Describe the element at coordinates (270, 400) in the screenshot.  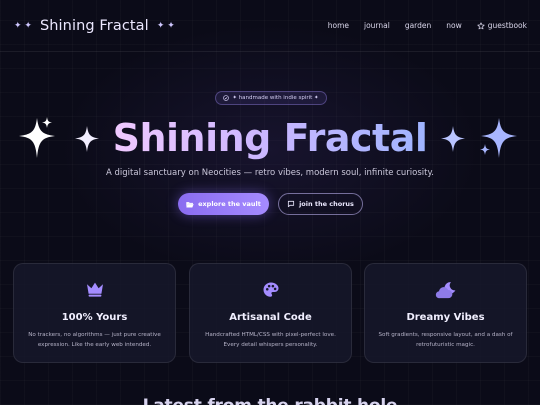
I see `section-heading: Latest from the rabbit hole` at that location.